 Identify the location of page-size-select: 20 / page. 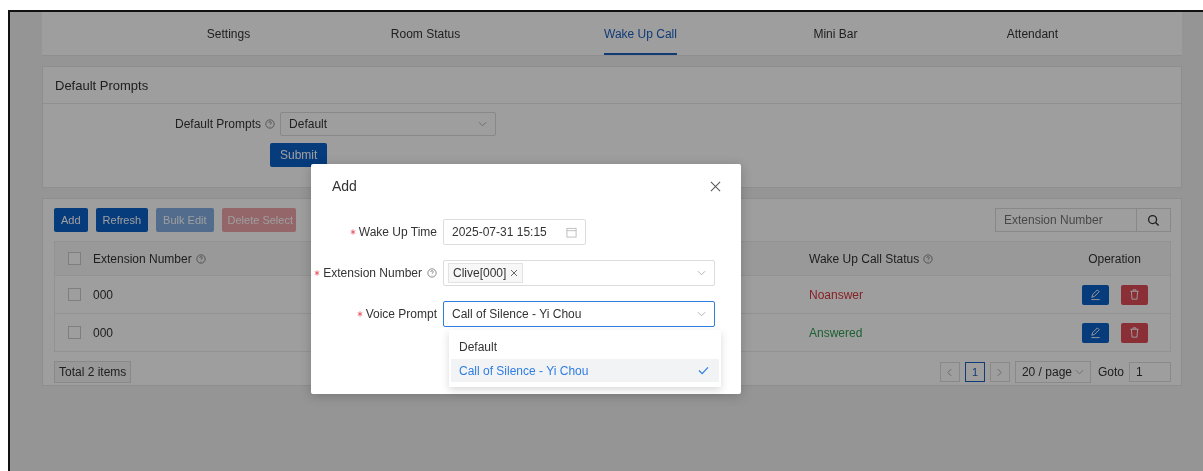
(1052, 372).